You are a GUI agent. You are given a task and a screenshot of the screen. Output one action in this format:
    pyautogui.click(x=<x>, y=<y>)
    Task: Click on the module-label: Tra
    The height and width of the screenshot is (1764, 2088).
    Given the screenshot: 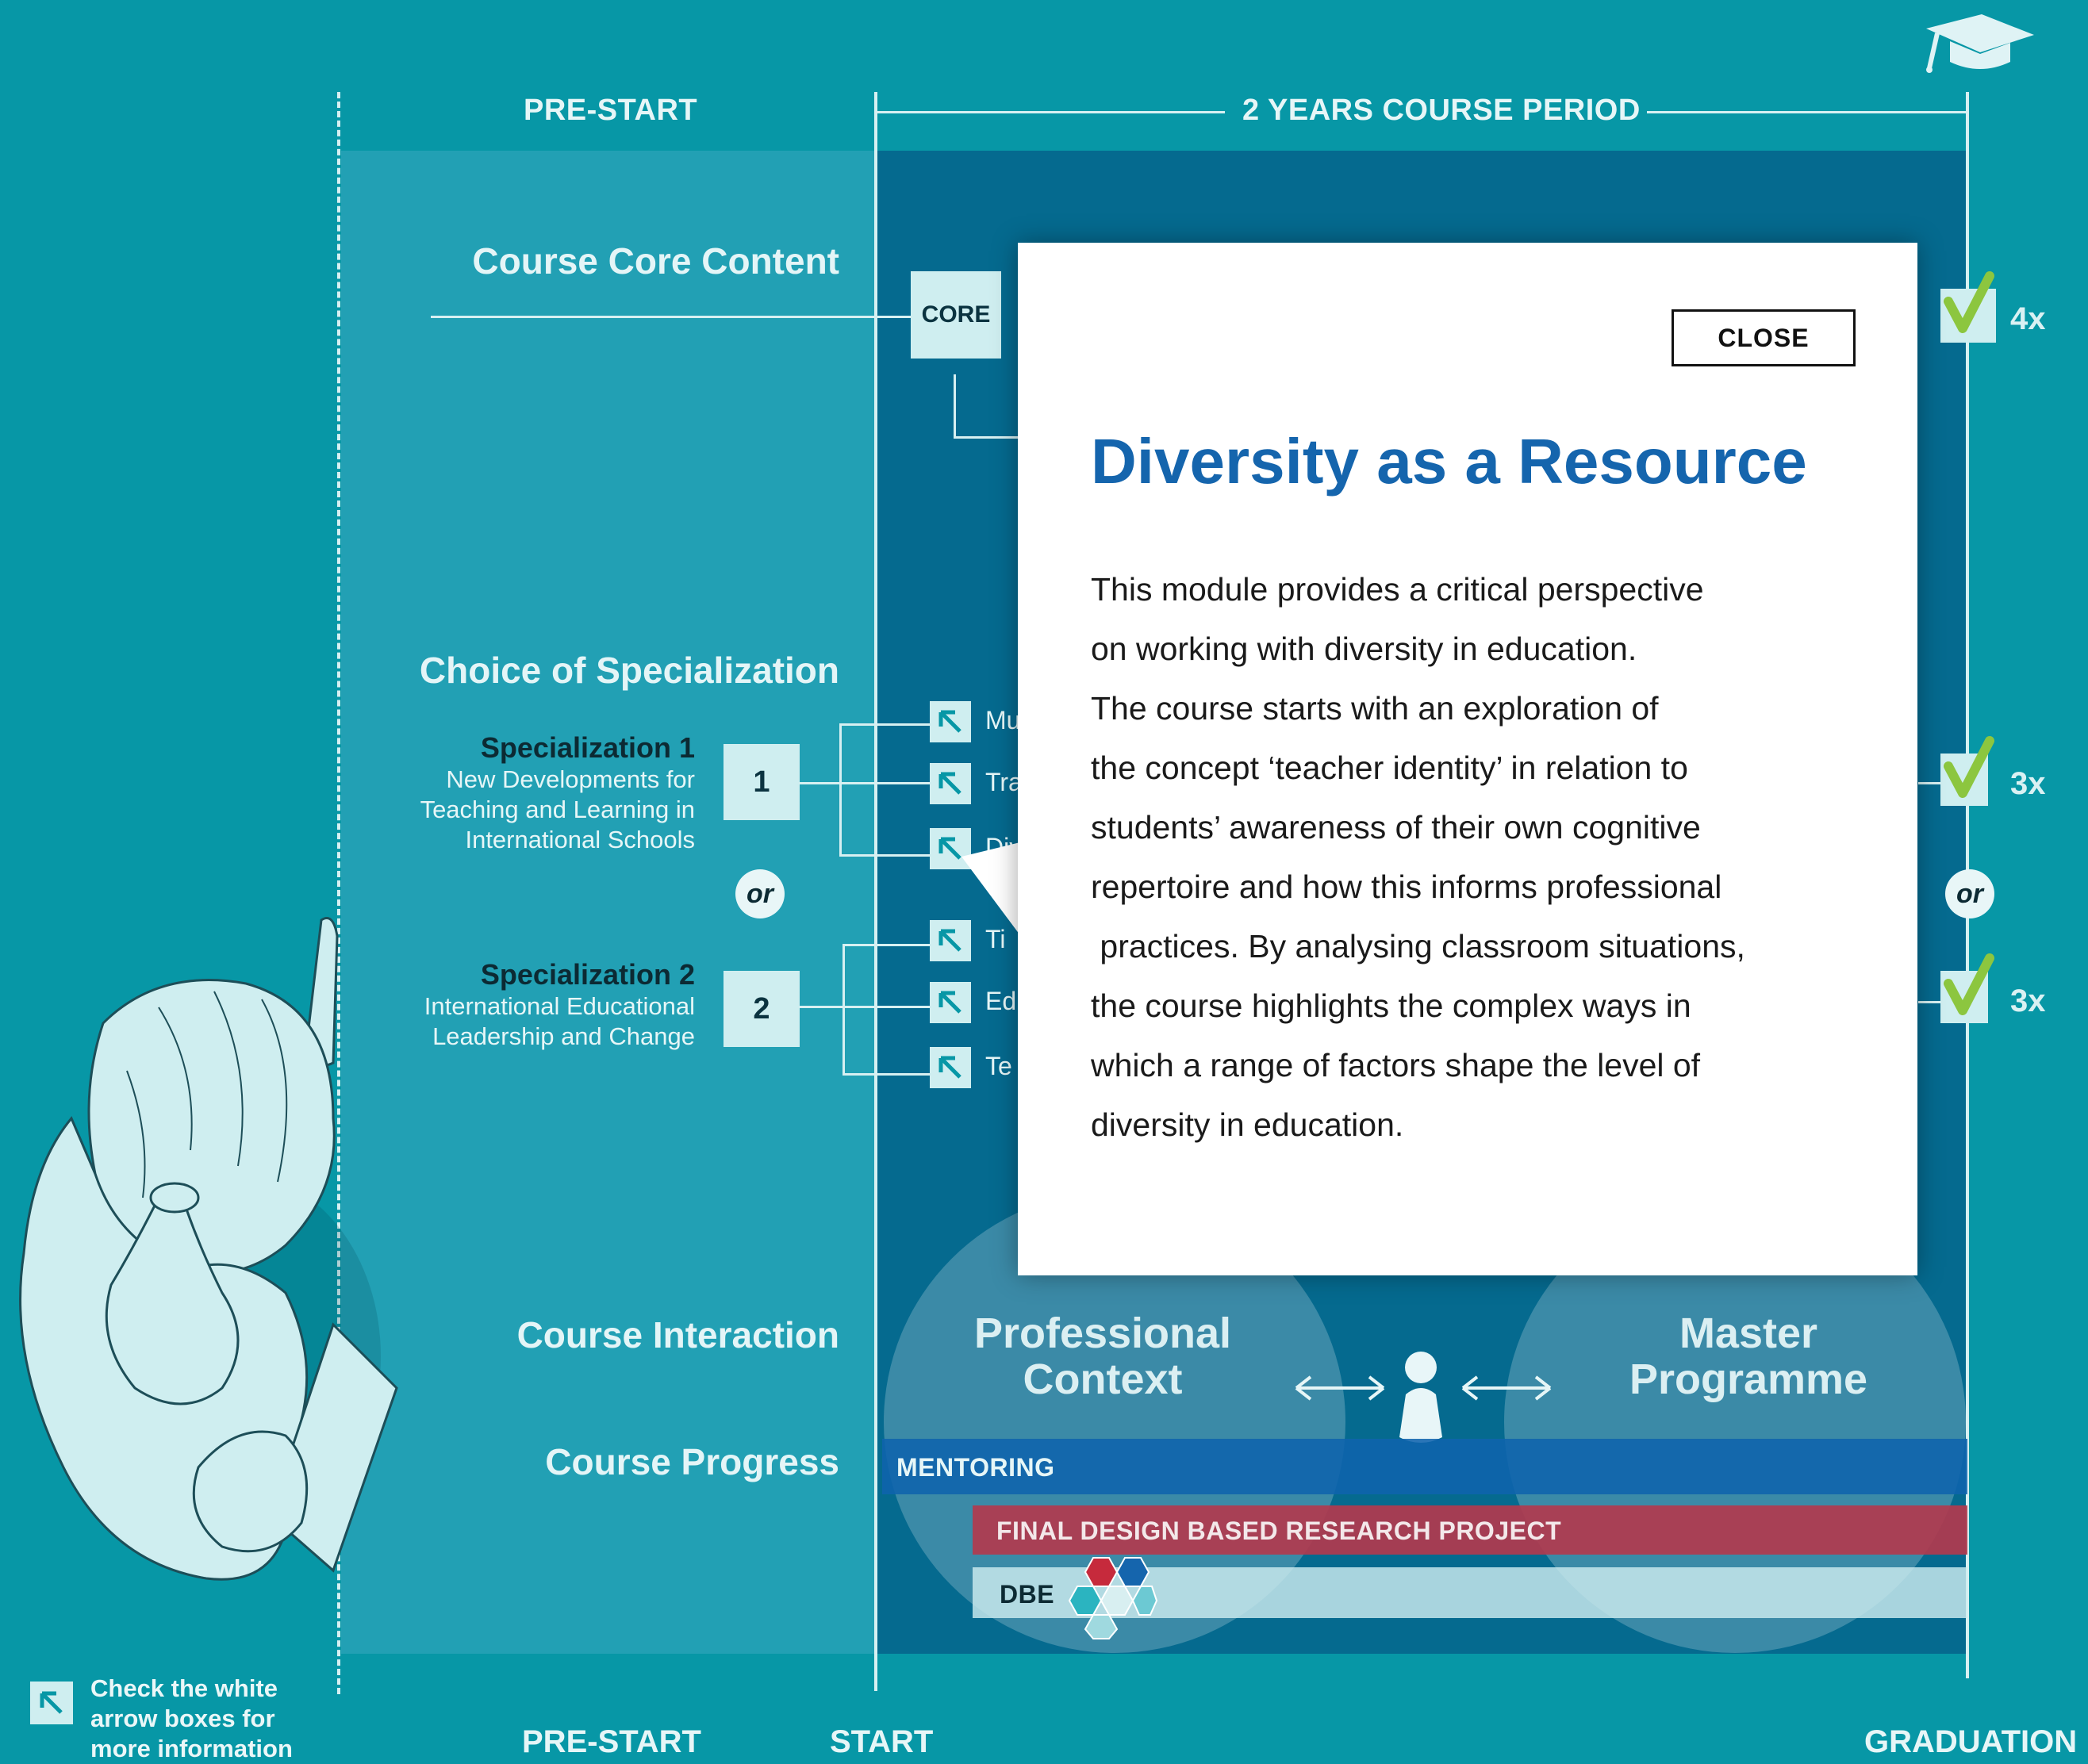 What is the action you would take?
    pyautogui.click(x=1004, y=782)
    